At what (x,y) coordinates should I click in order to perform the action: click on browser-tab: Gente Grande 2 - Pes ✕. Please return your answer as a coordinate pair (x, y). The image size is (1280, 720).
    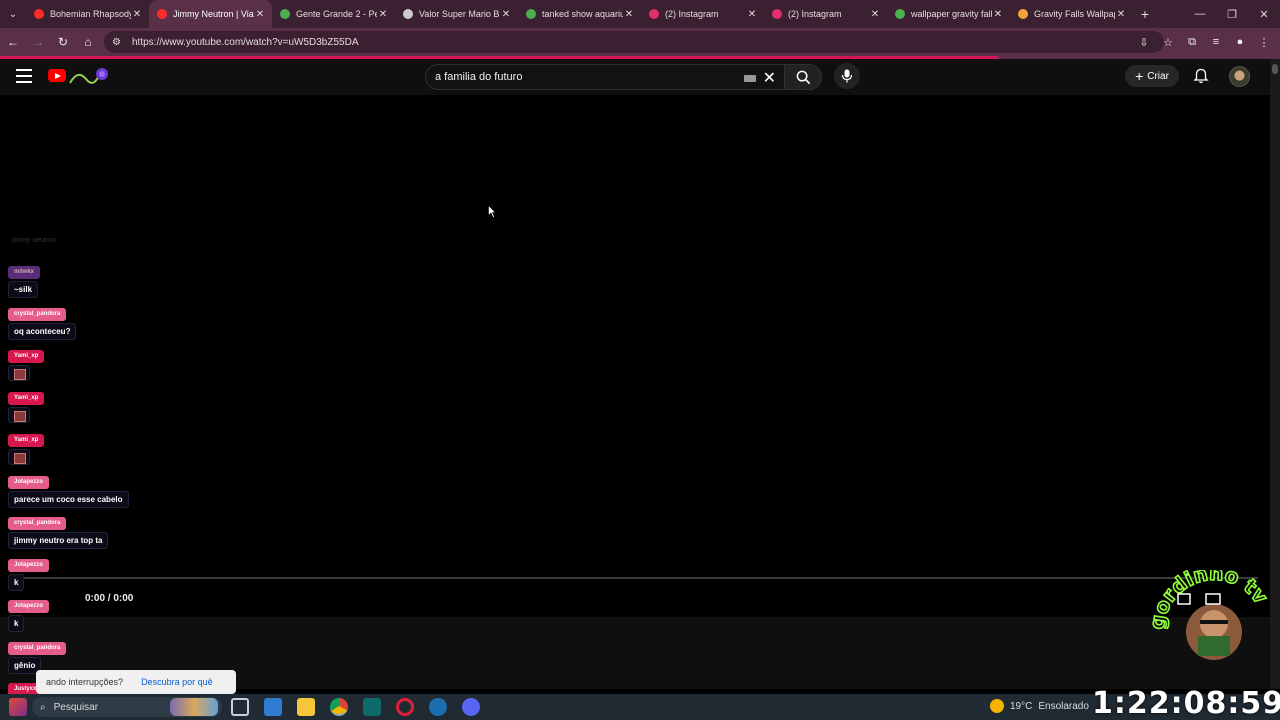
    Looking at the image, I should click on (333, 14).